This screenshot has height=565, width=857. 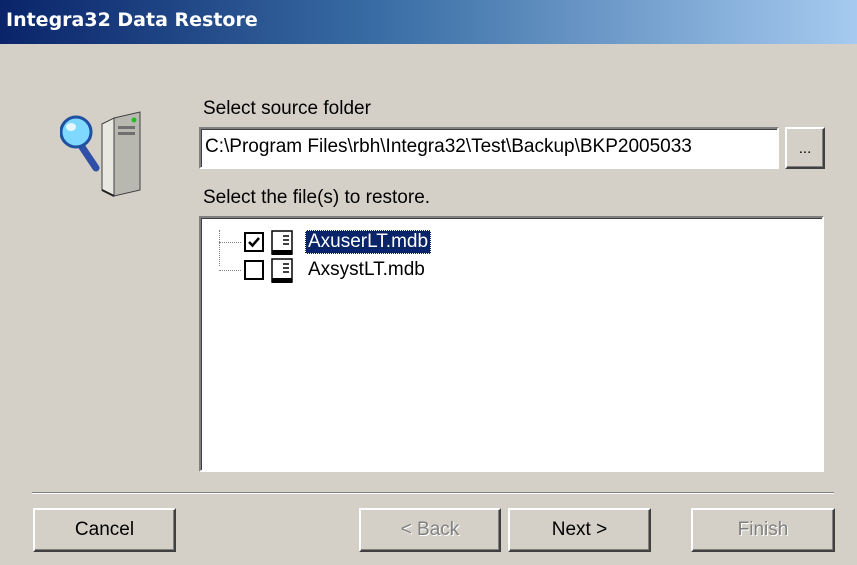 What do you see at coordinates (579, 530) in the screenshot?
I see `next-button: Next >` at bounding box center [579, 530].